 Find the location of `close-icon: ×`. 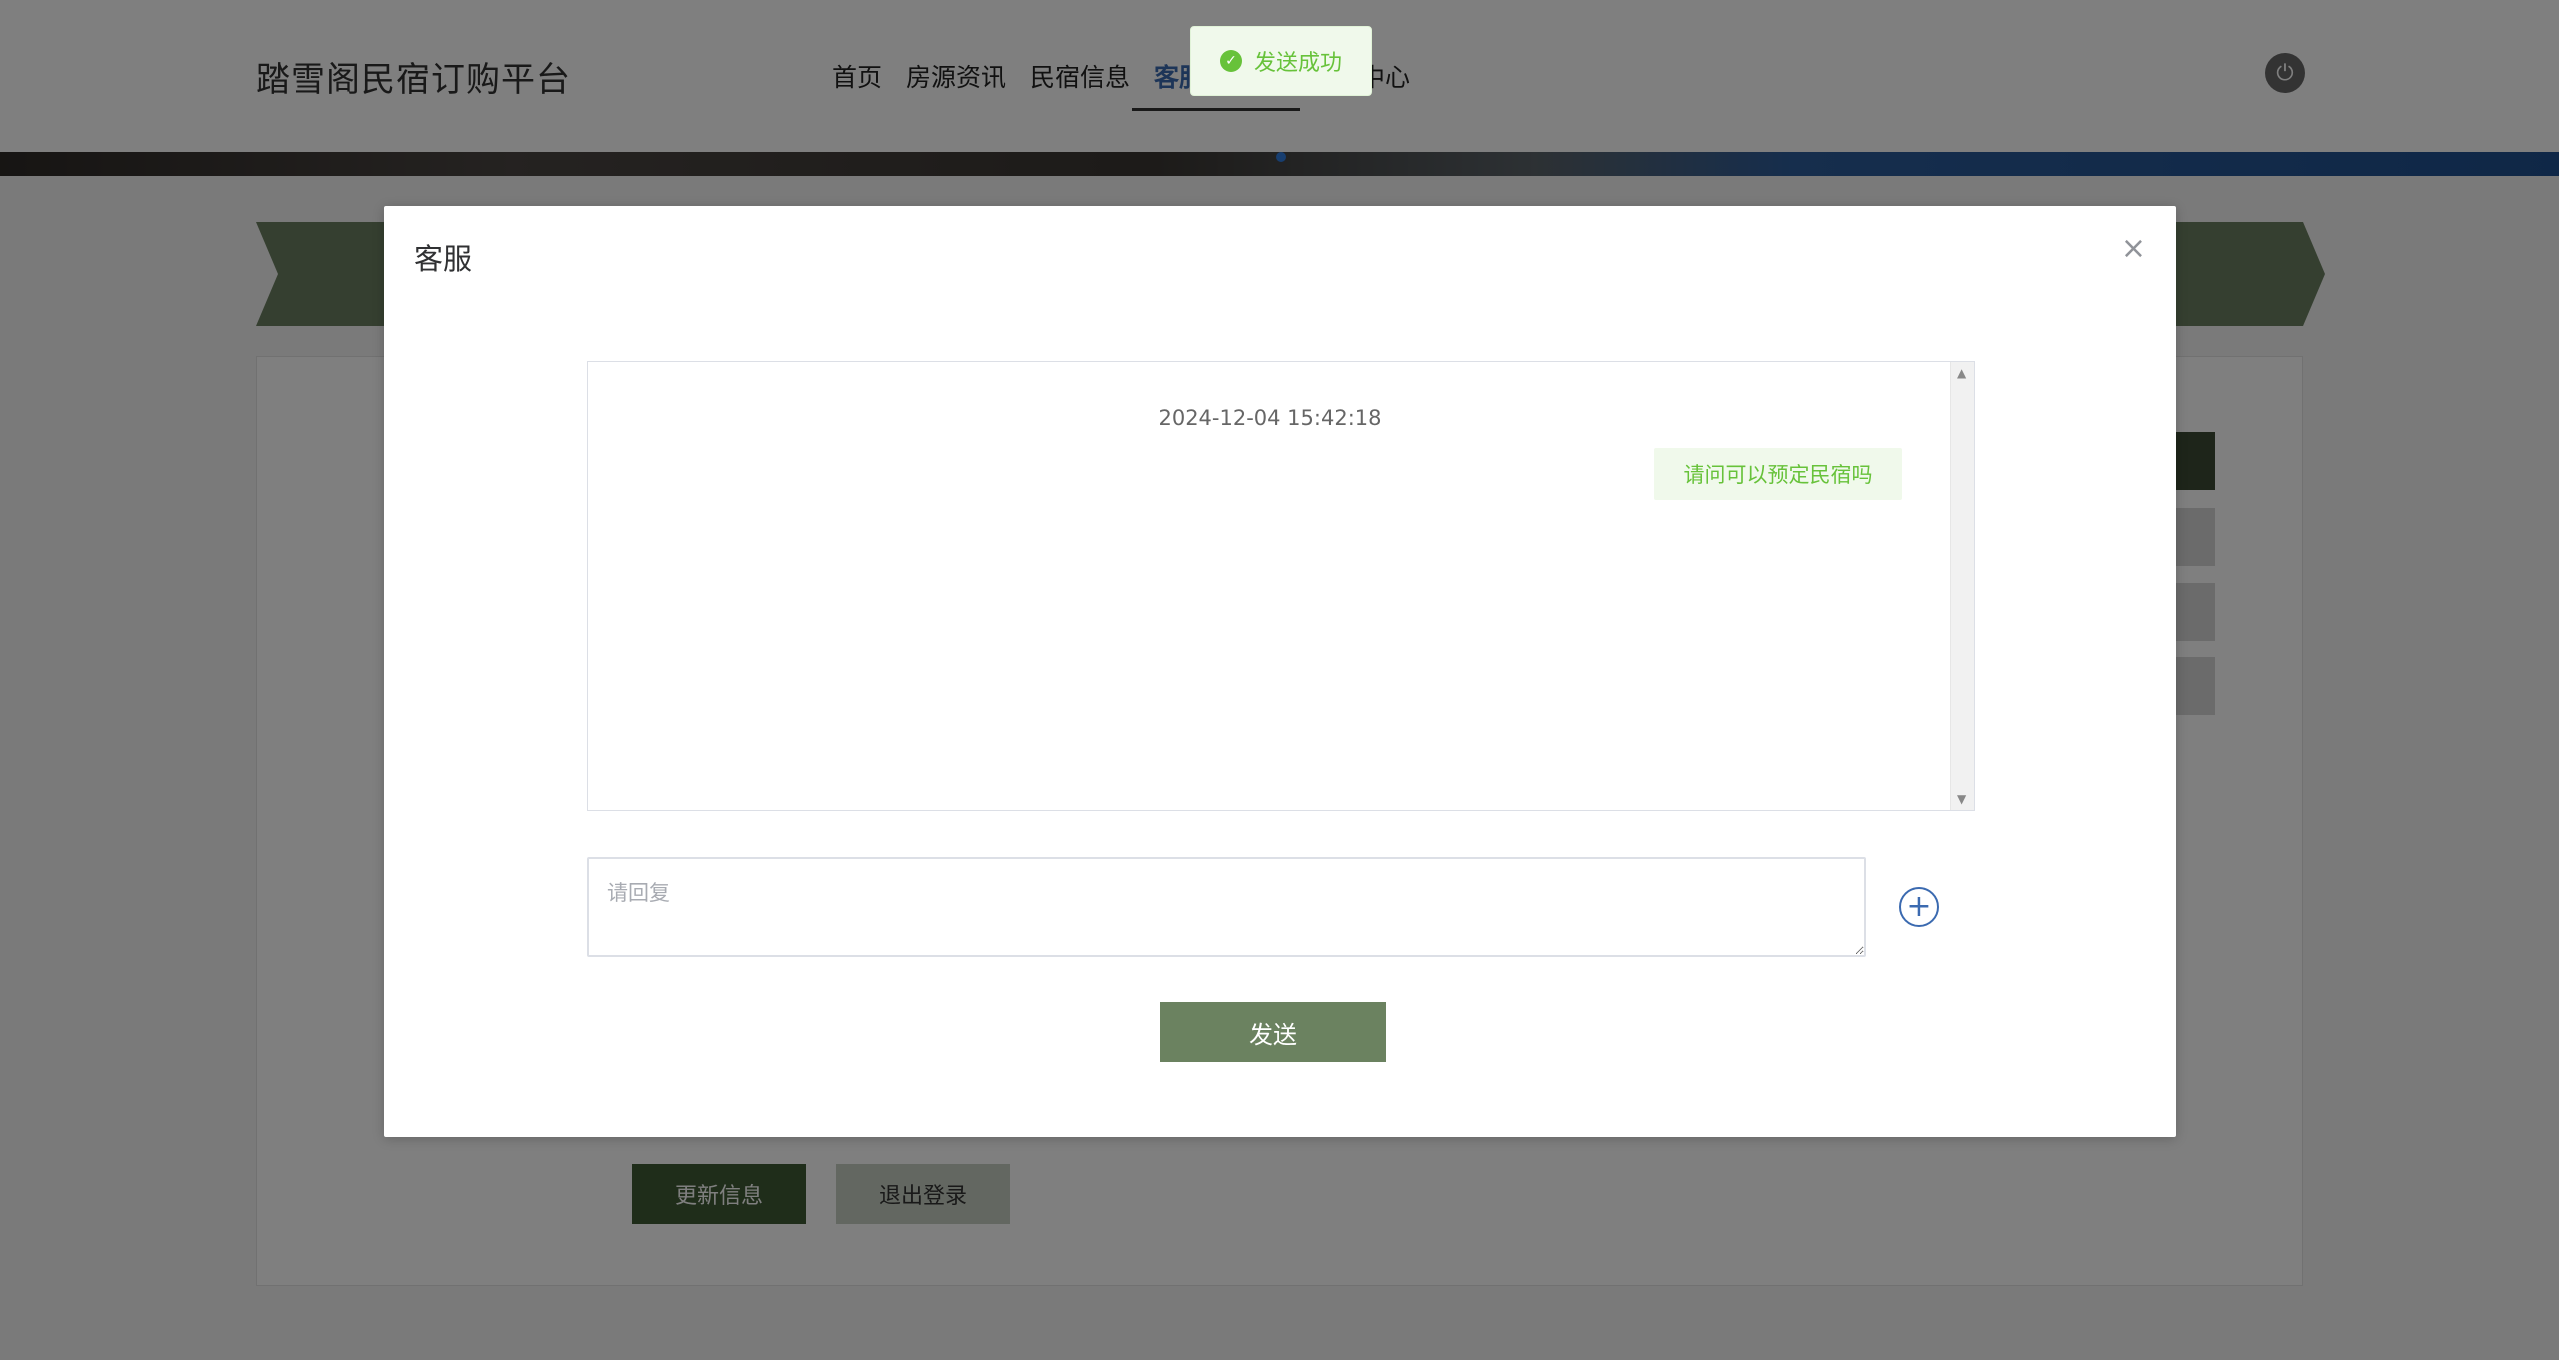

close-icon: × is located at coordinates (2133, 249).